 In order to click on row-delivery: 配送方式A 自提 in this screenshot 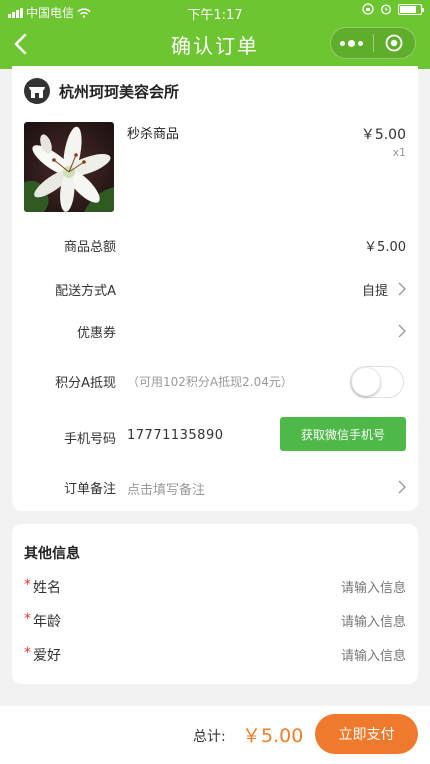, I will do `click(215, 289)`.